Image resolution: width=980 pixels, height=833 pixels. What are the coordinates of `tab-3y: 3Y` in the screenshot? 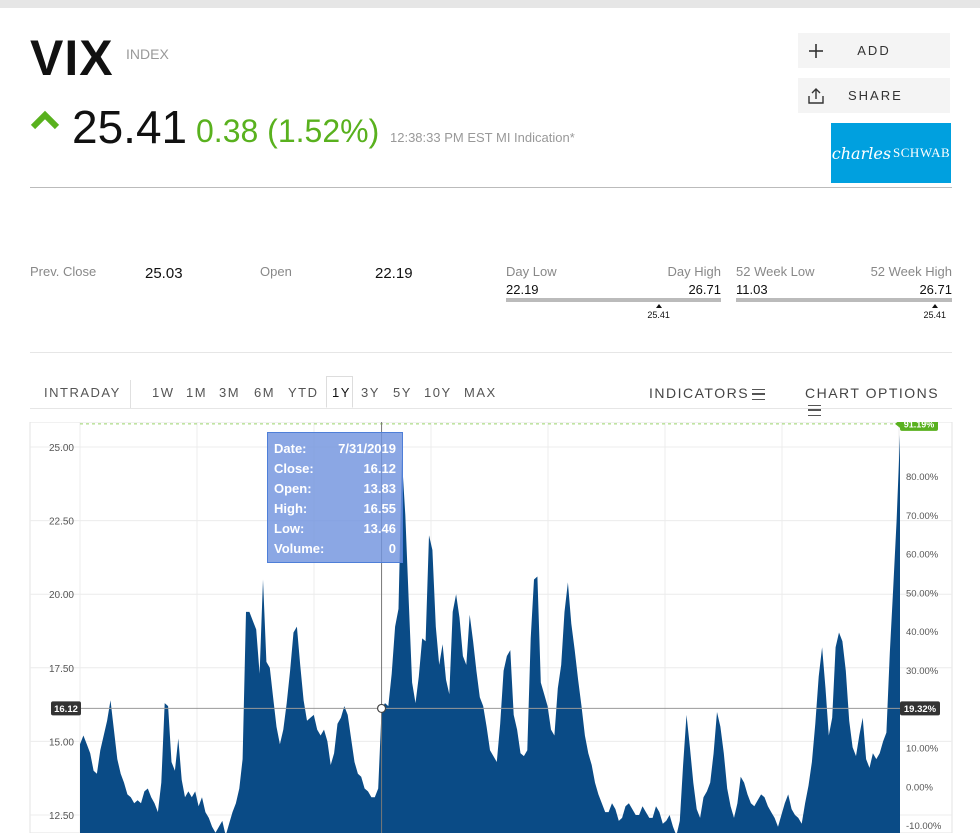 It's located at (370, 392).